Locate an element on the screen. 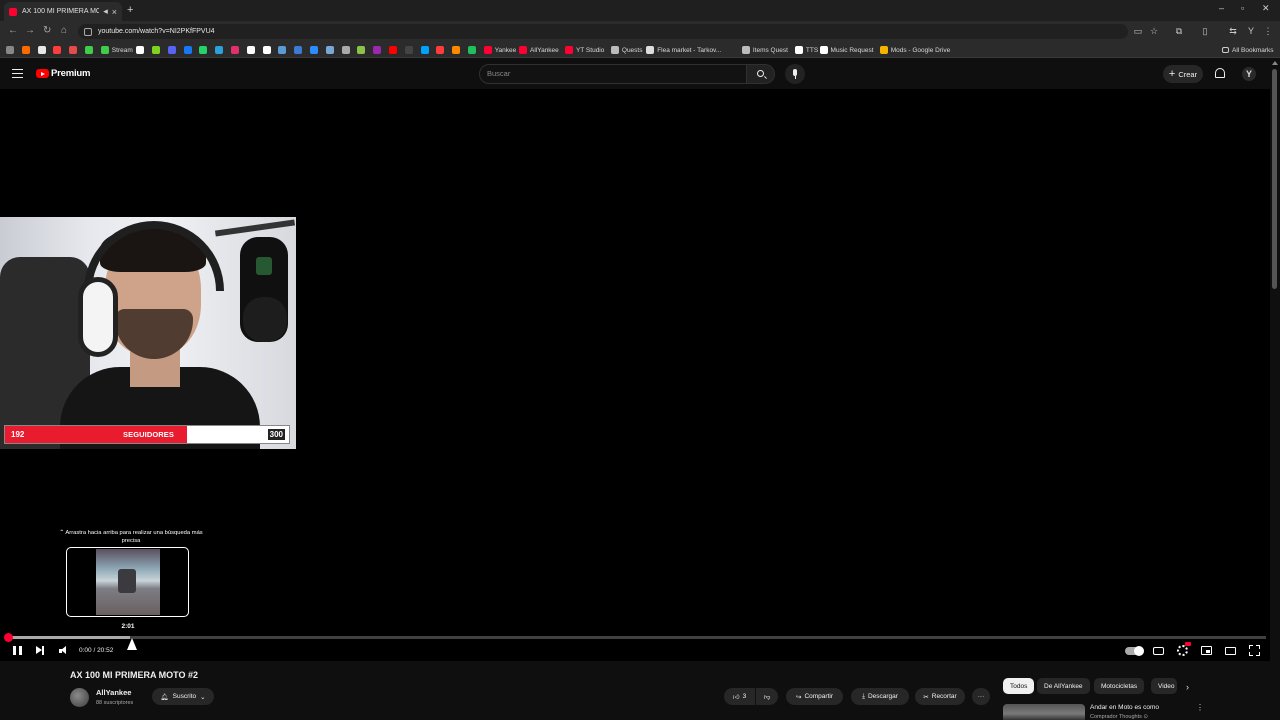 The width and height of the screenshot is (1280, 720). recommendation-thumbnail is located at coordinates (1044, 712).